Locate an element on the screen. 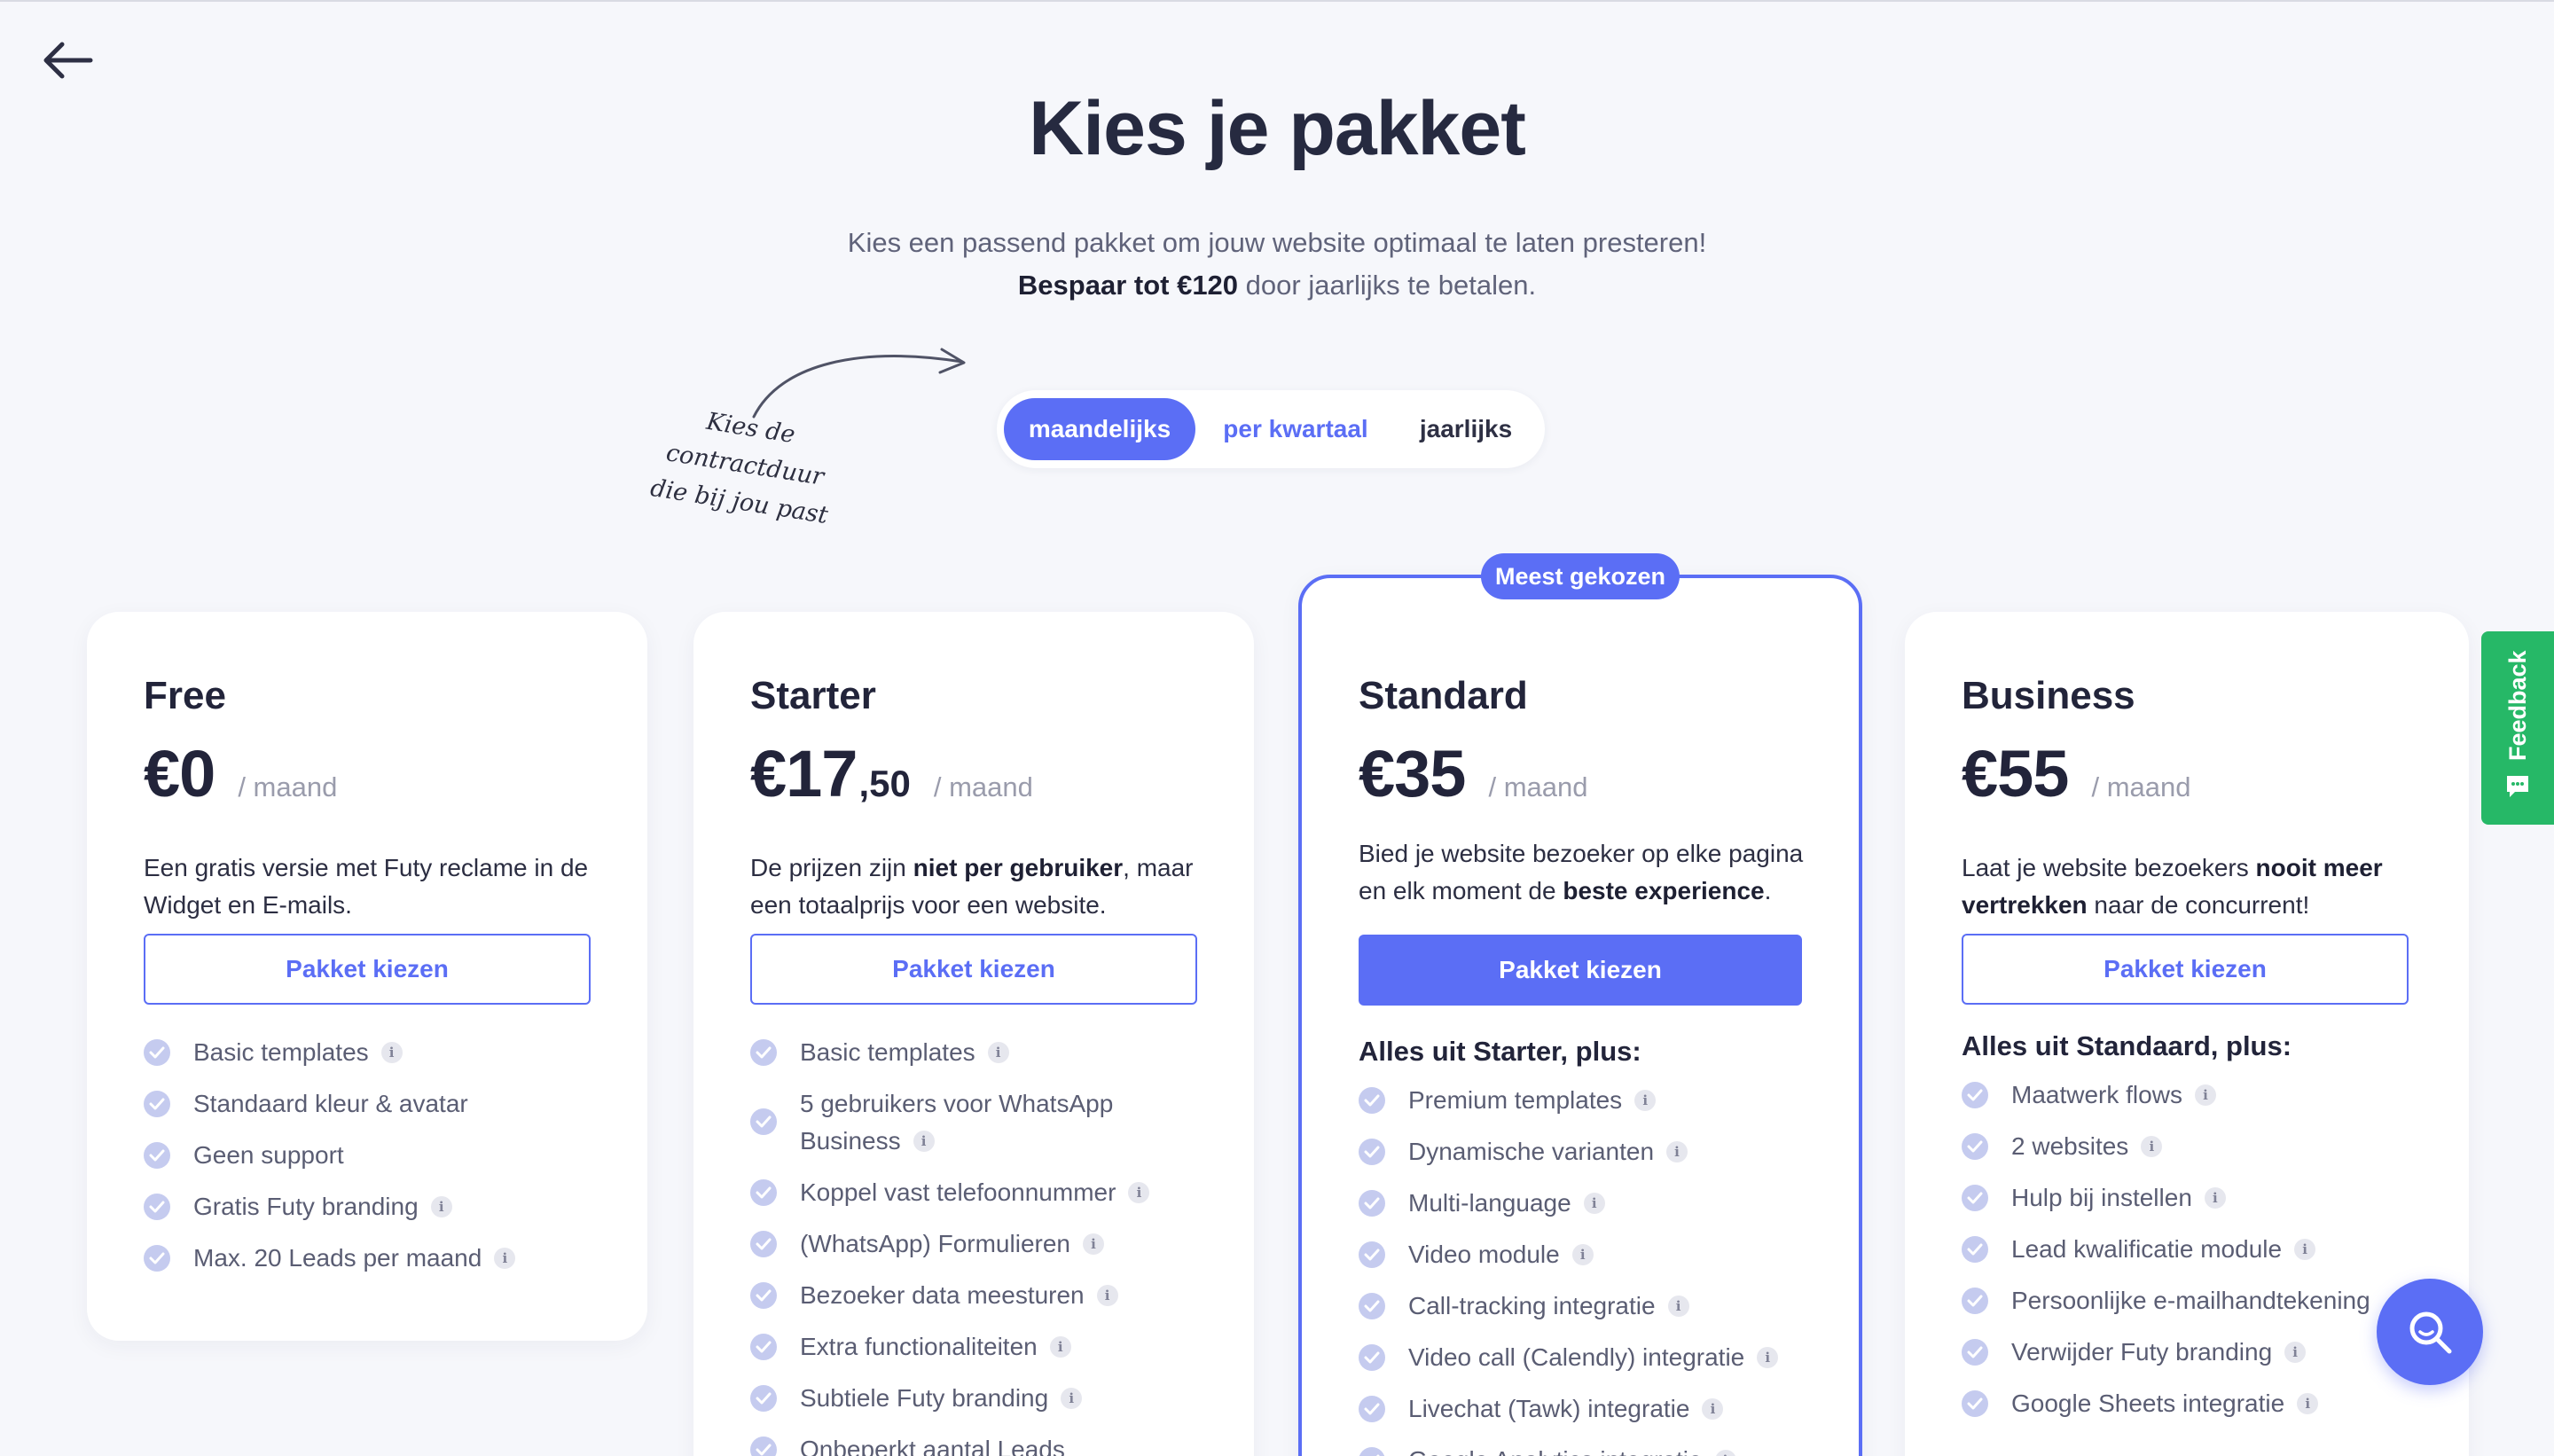 The width and height of the screenshot is (2554, 1456). feature-item: (WhatsApp) Formulieren i is located at coordinates (985, 1244).